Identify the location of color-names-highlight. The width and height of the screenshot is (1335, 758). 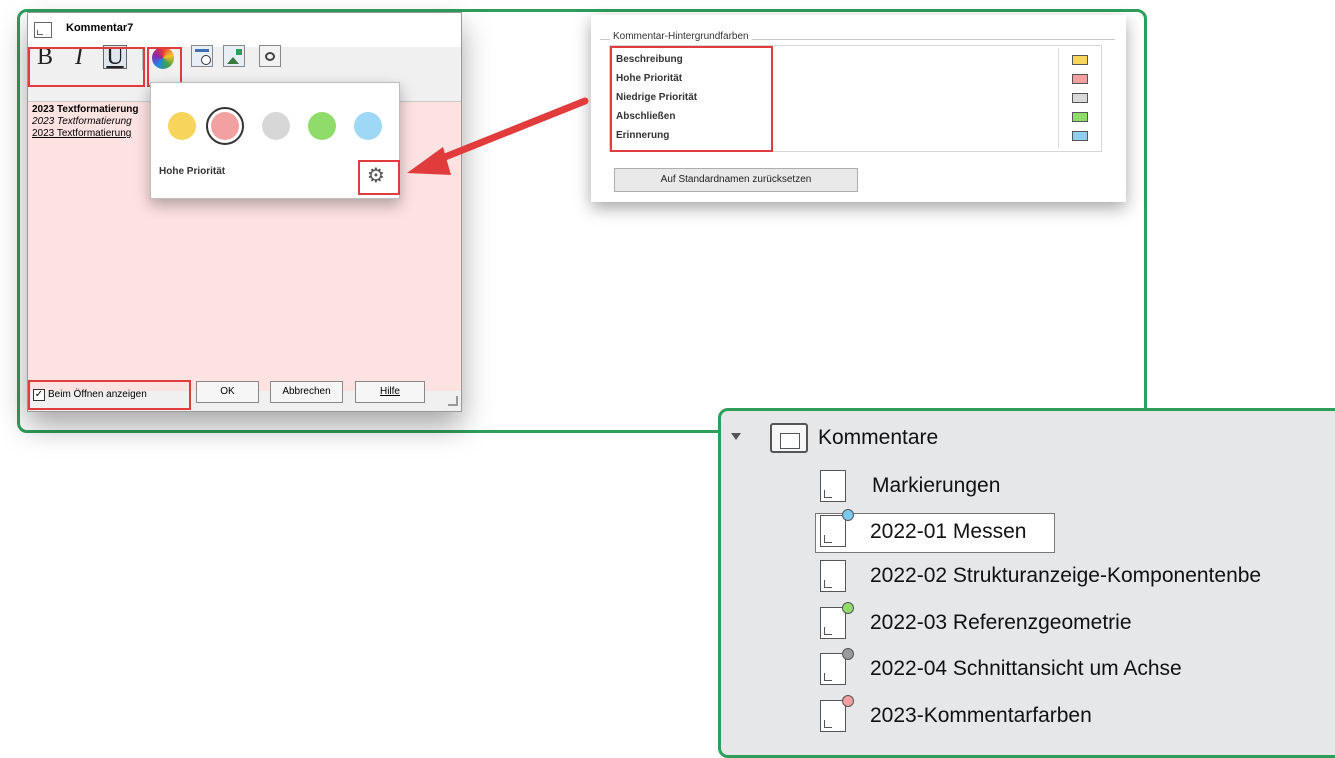
(691, 99).